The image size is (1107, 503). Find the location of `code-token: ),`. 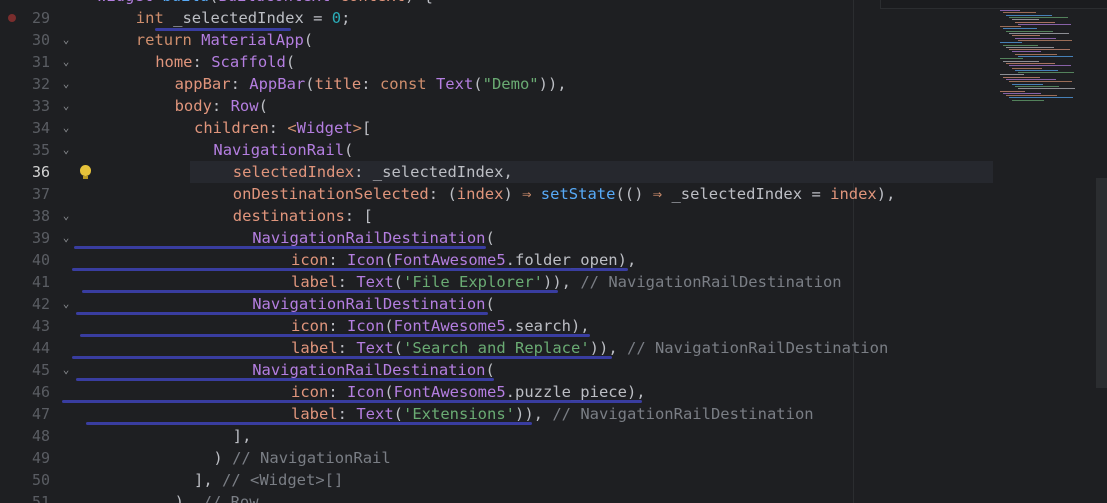

code-token: ), is located at coordinates (188, 498).